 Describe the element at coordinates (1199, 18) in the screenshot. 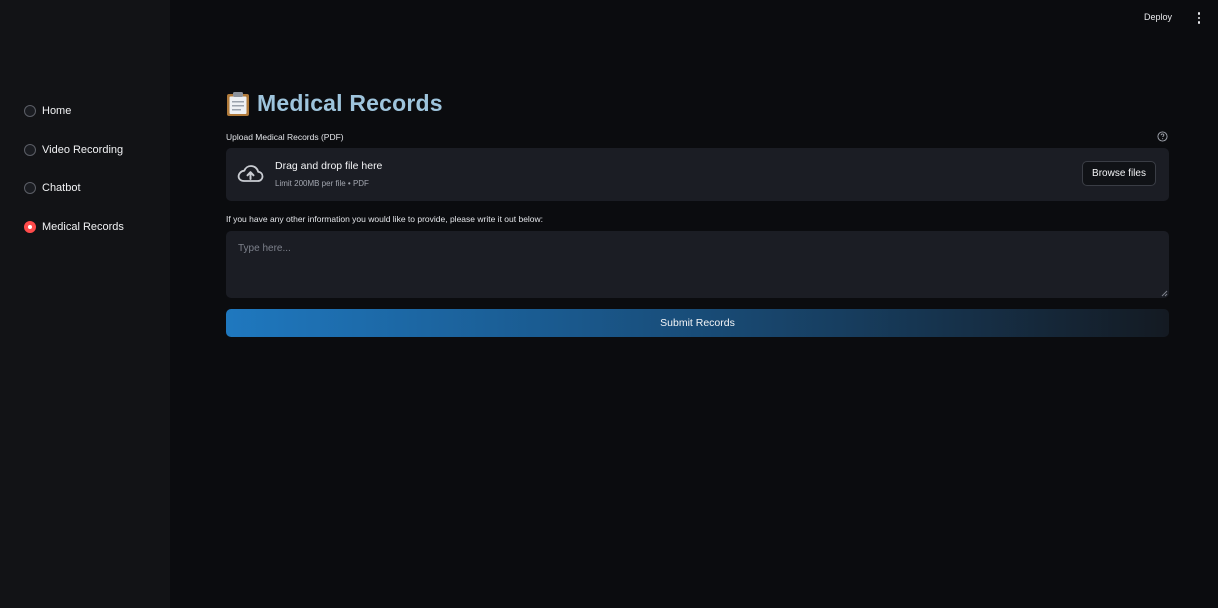

I see `kebab-menu-icon` at that location.